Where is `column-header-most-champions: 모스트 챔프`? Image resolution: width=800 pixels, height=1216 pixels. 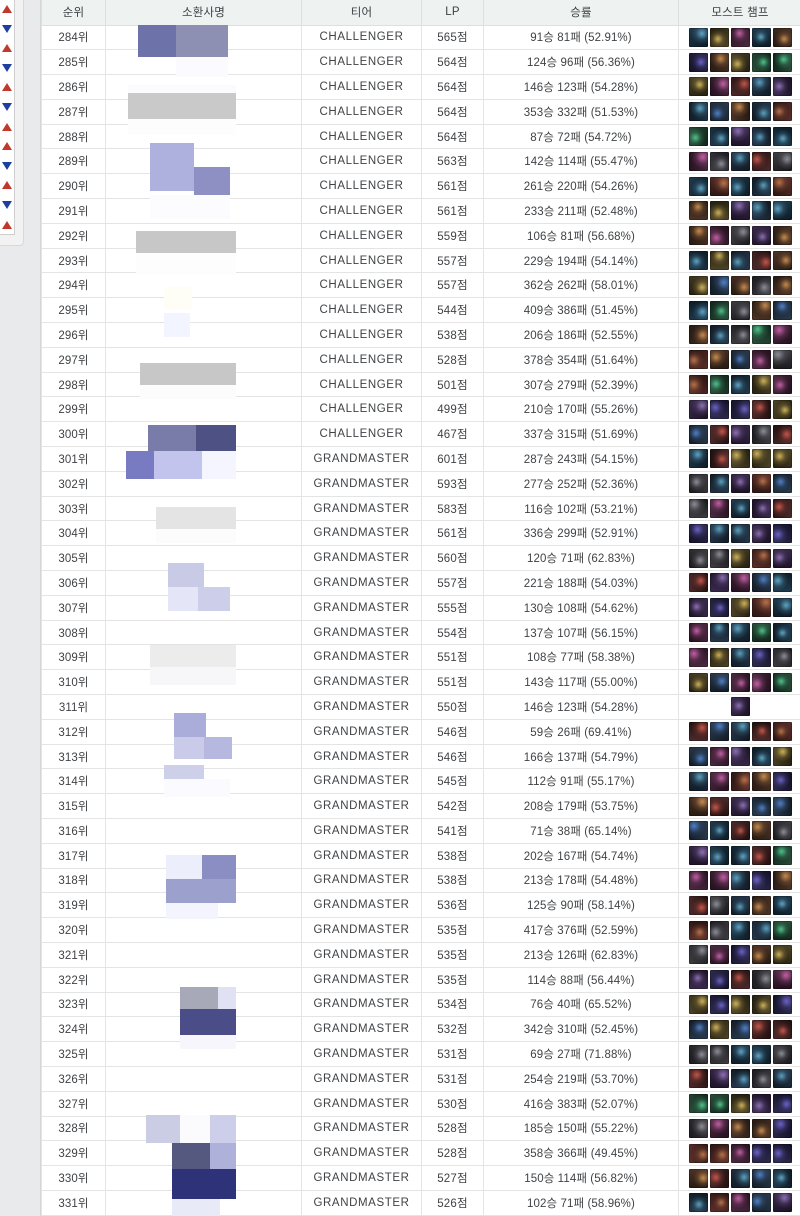
column-header-most-champions: 모스트 챔프 is located at coordinates (739, 13).